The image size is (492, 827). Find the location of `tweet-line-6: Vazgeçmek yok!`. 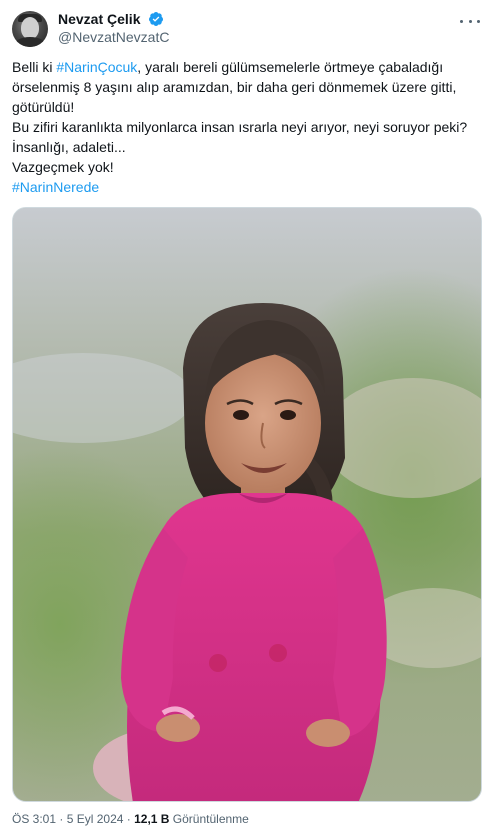

tweet-line-6: Vazgeçmek yok! is located at coordinates (63, 167).